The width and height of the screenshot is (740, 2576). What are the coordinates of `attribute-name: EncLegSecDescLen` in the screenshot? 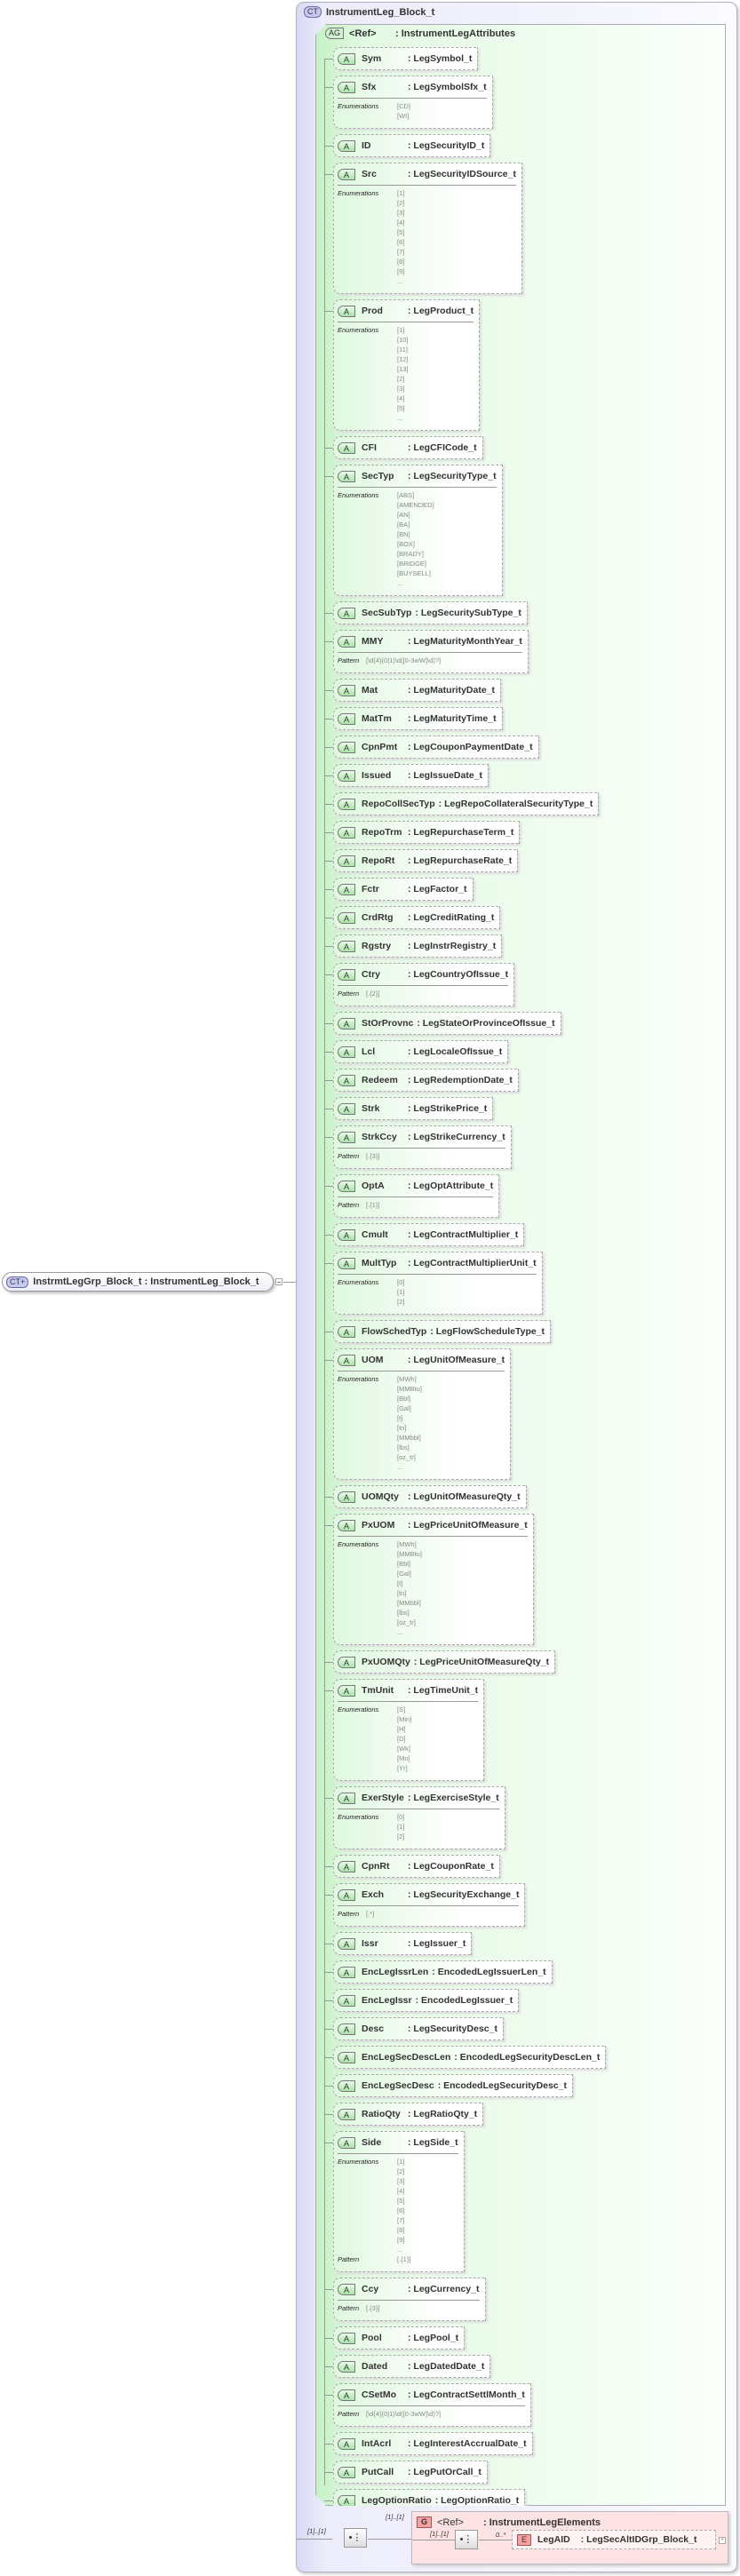 It's located at (406, 2057).